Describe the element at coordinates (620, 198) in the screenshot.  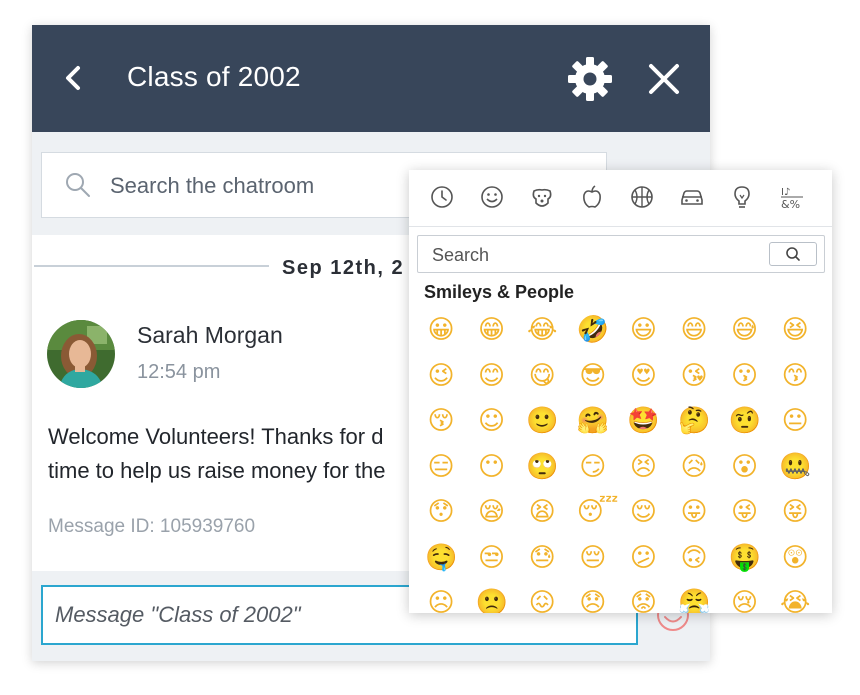
I see `emoji-category-bar: I♪ &%` at that location.